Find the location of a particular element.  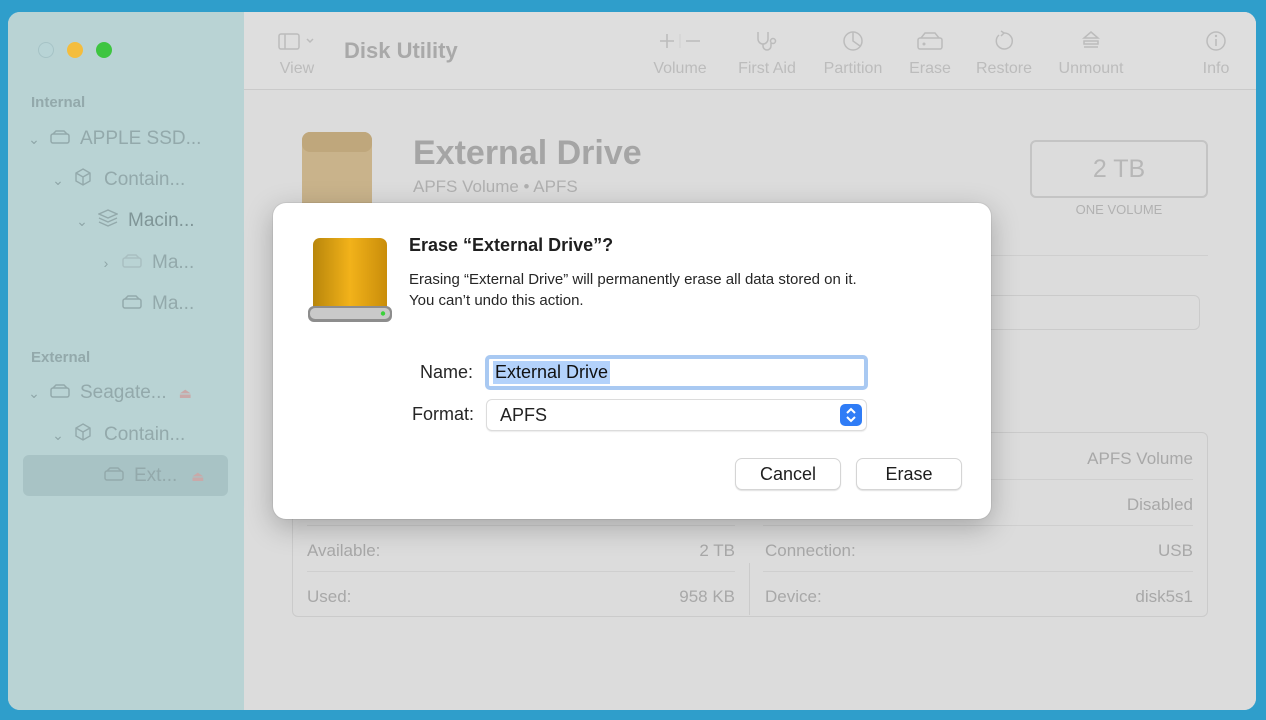

capacity-label: ONE VOLUME is located at coordinates (1119, 209).